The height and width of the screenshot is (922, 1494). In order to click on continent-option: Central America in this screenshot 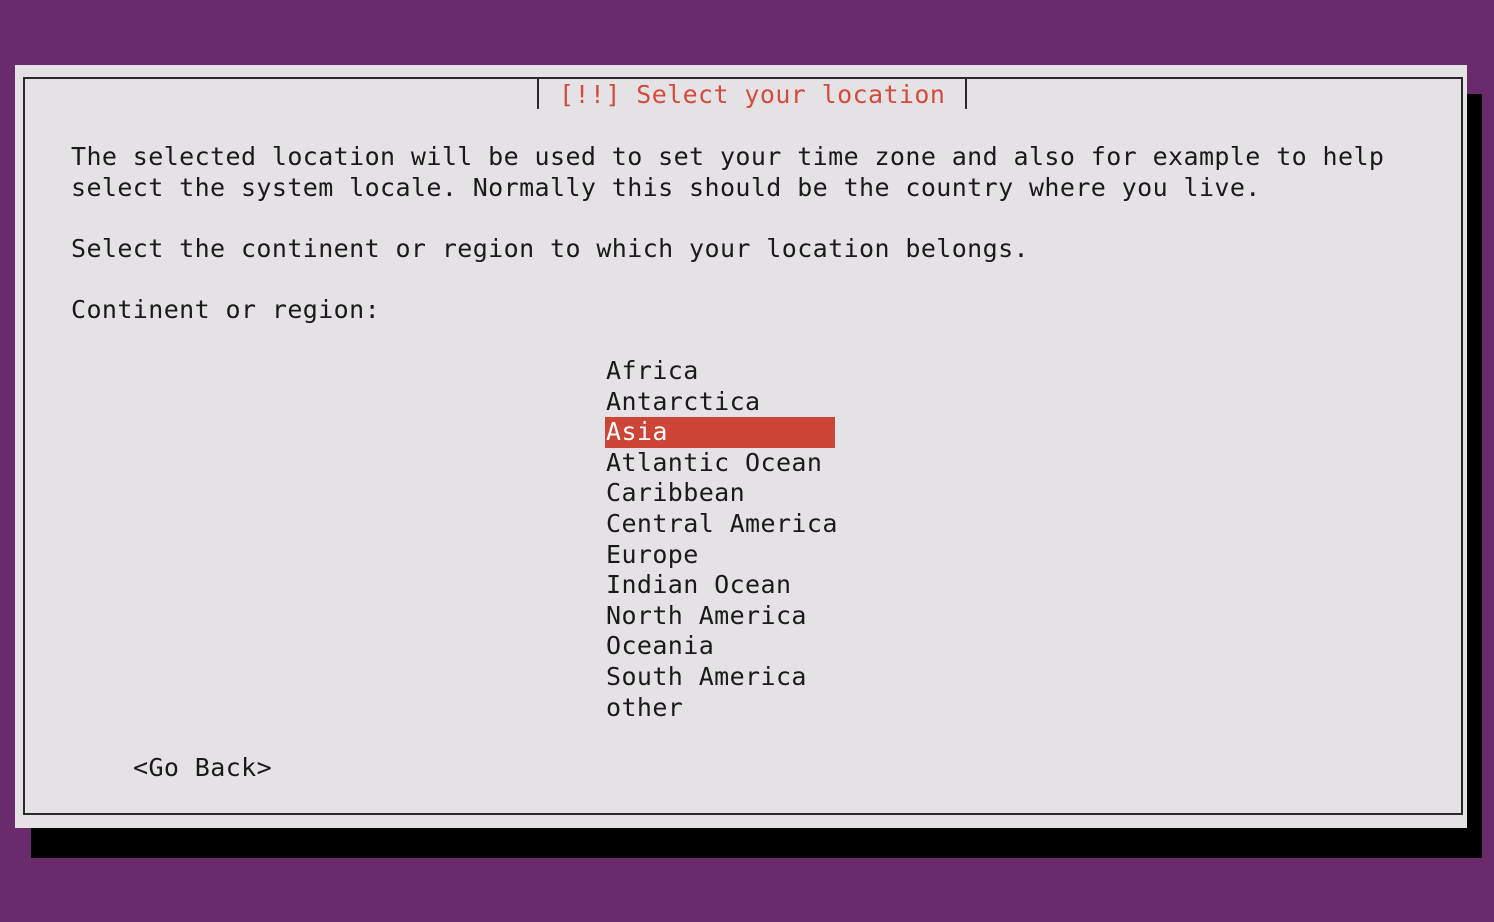, I will do `click(721, 524)`.